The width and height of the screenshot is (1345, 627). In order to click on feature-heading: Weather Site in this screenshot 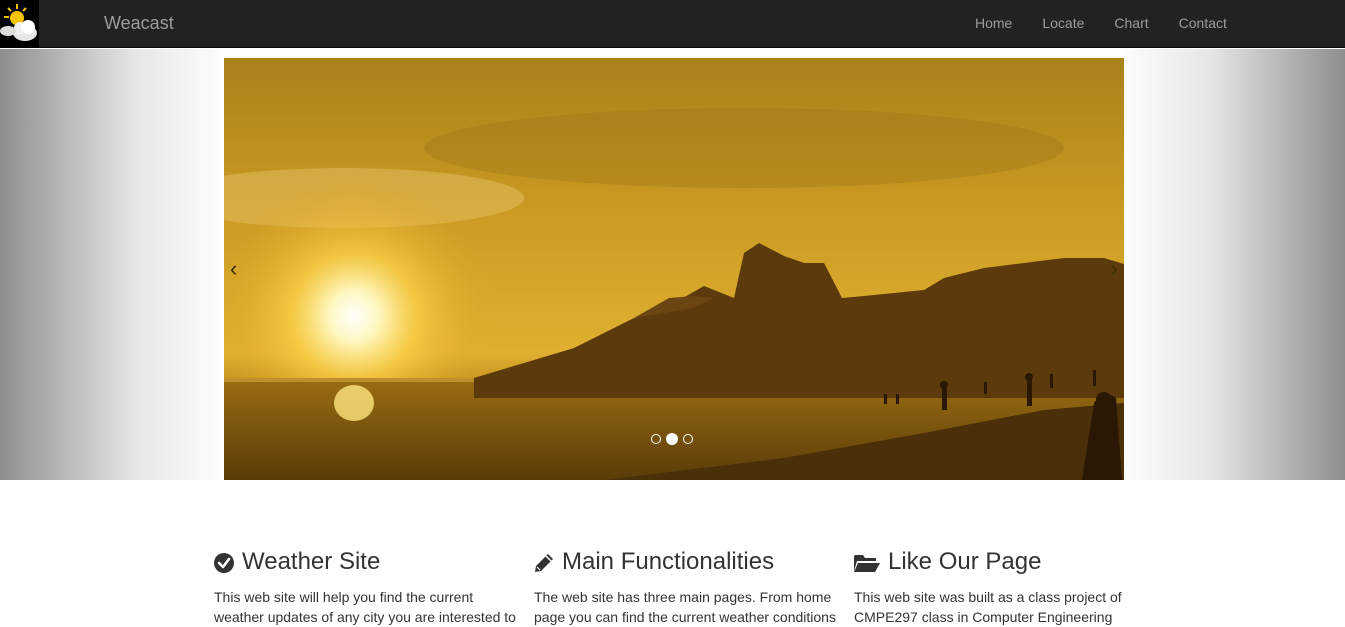, I will do `click(374, 562)`.